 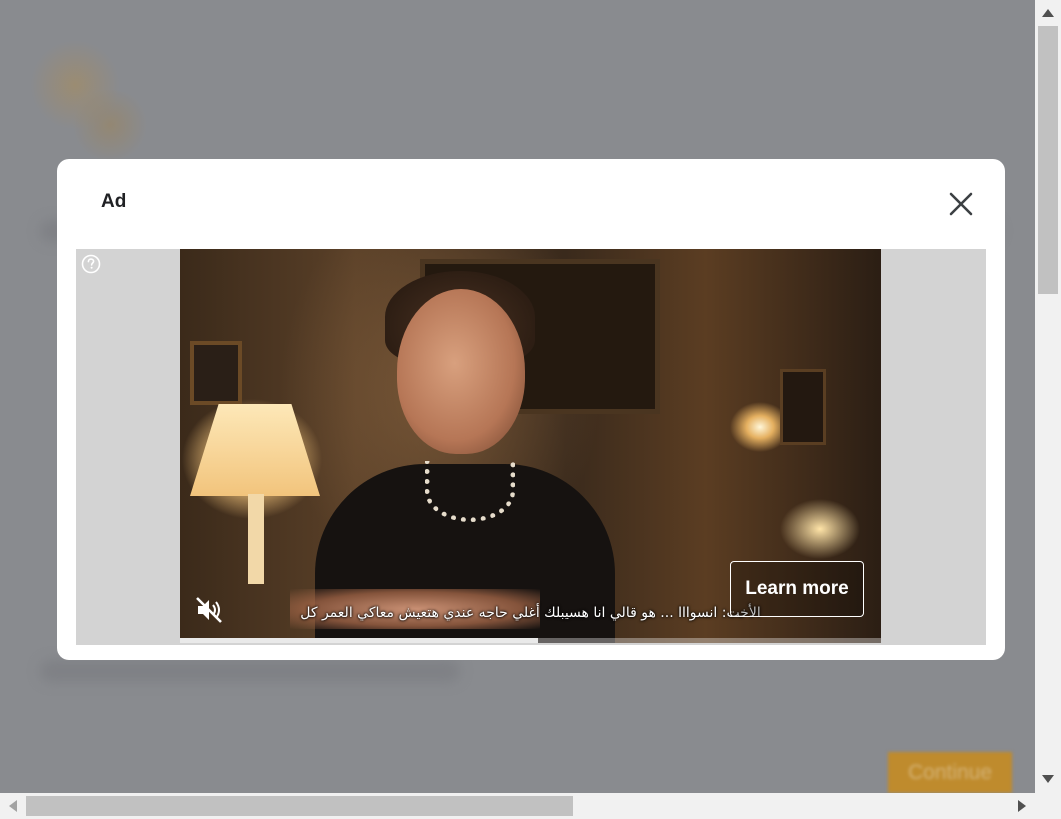 I want to click on arrow-down-icon, so click(x=1048, y=779).